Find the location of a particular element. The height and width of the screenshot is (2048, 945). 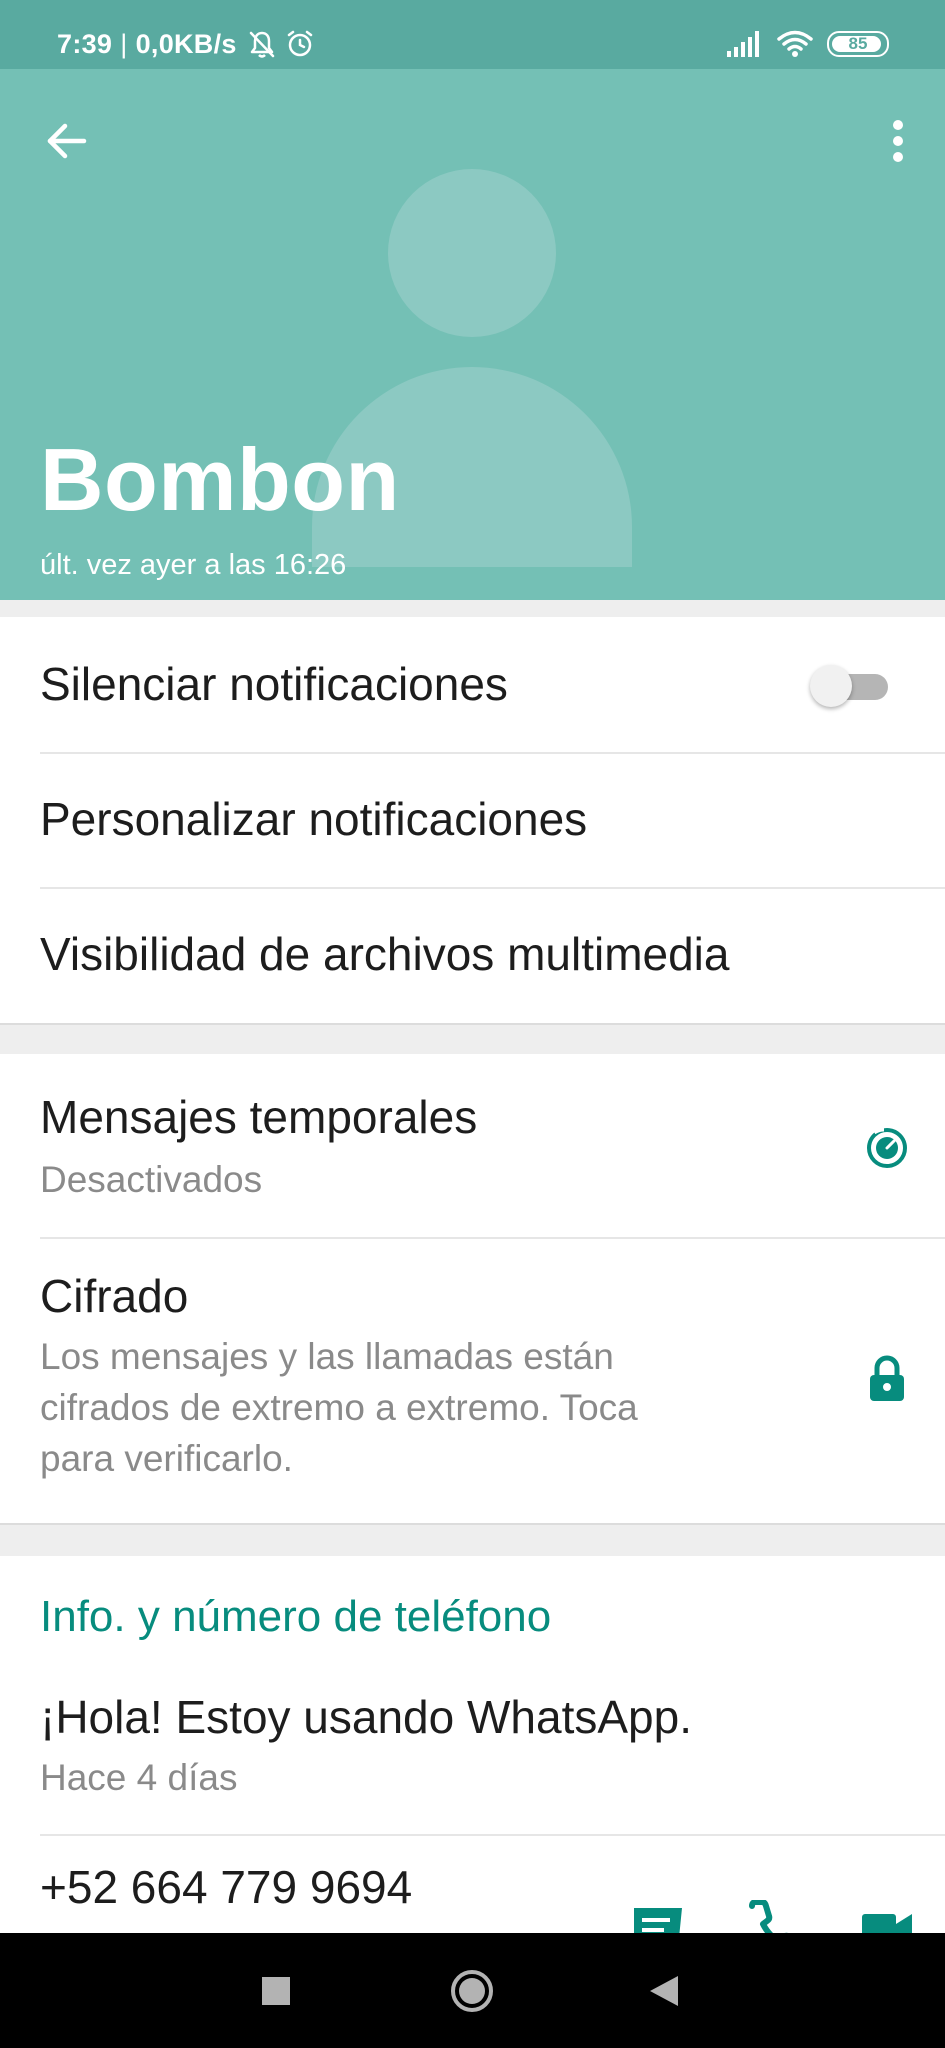

encryption-description-line1: Los mensajes y las llamadas están is located at coordinates (327, 1356).